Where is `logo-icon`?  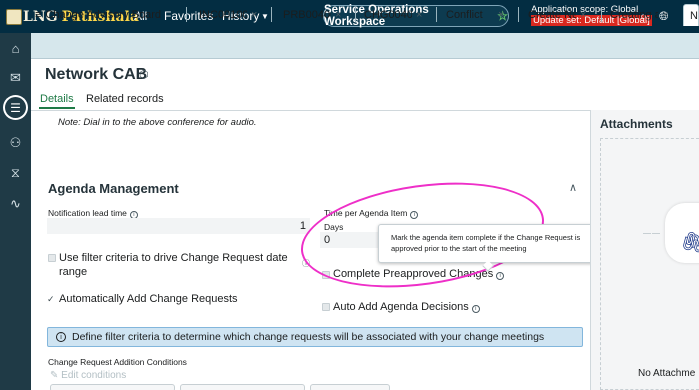
logo-icon is located at coordinates (14, 17).